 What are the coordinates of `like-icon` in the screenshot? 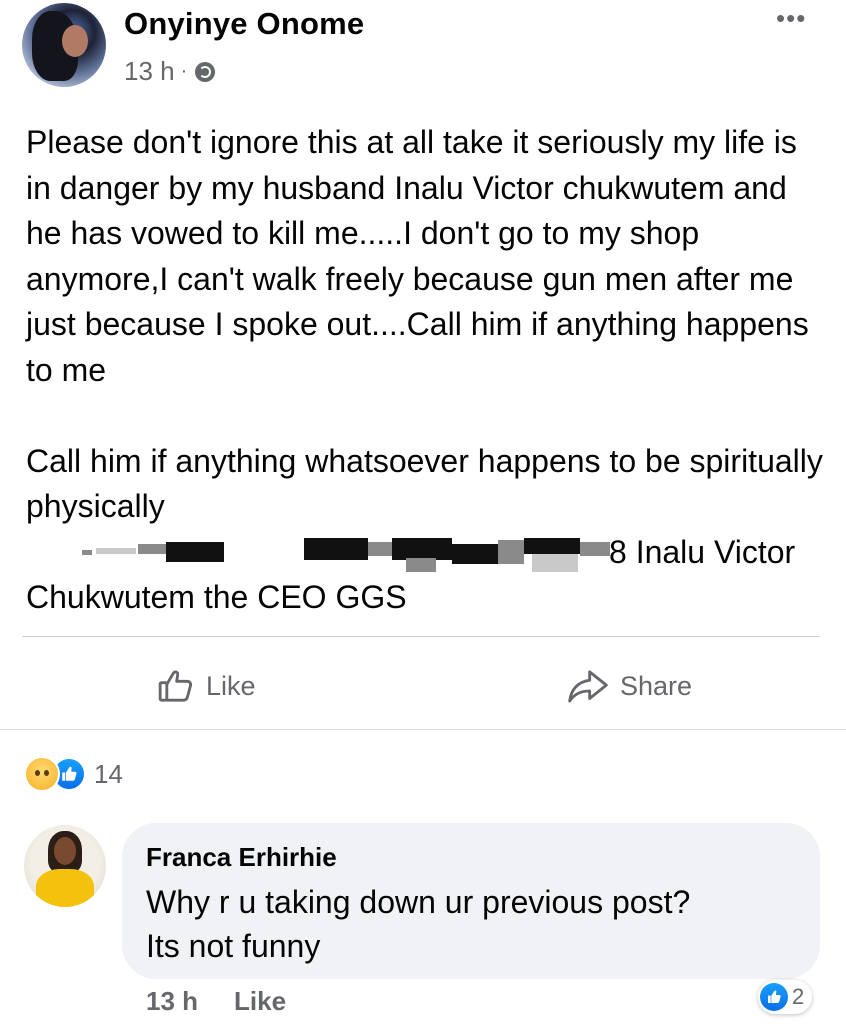 It's located at (774, 997).